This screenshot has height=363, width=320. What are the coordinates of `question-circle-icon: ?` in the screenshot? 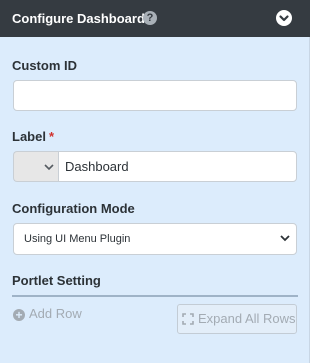 It's located at (150, 18).